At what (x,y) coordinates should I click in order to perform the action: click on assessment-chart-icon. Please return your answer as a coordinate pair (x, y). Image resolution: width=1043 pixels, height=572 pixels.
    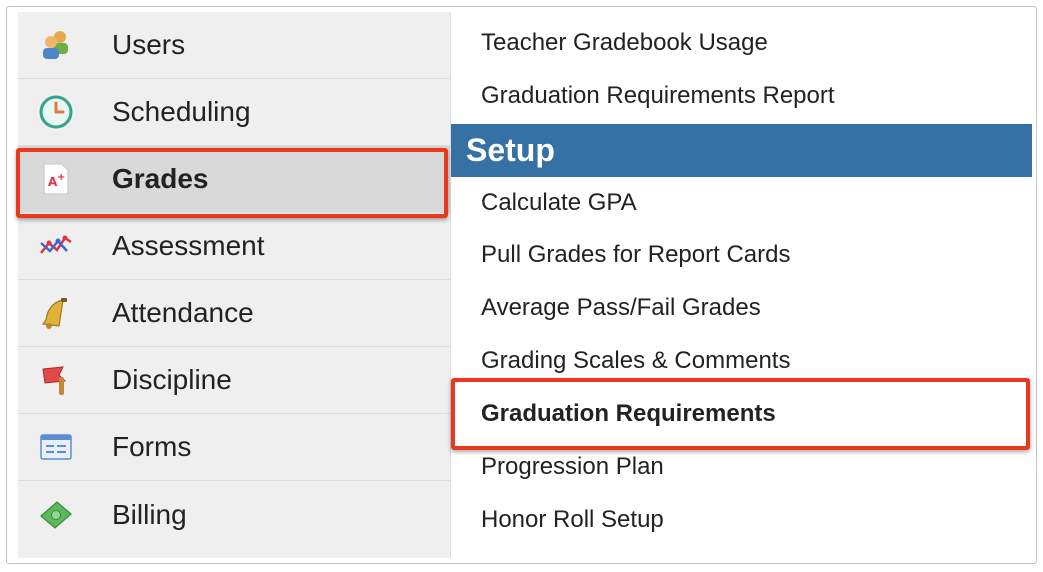
    Looking at the image, I should click on (56, 246).